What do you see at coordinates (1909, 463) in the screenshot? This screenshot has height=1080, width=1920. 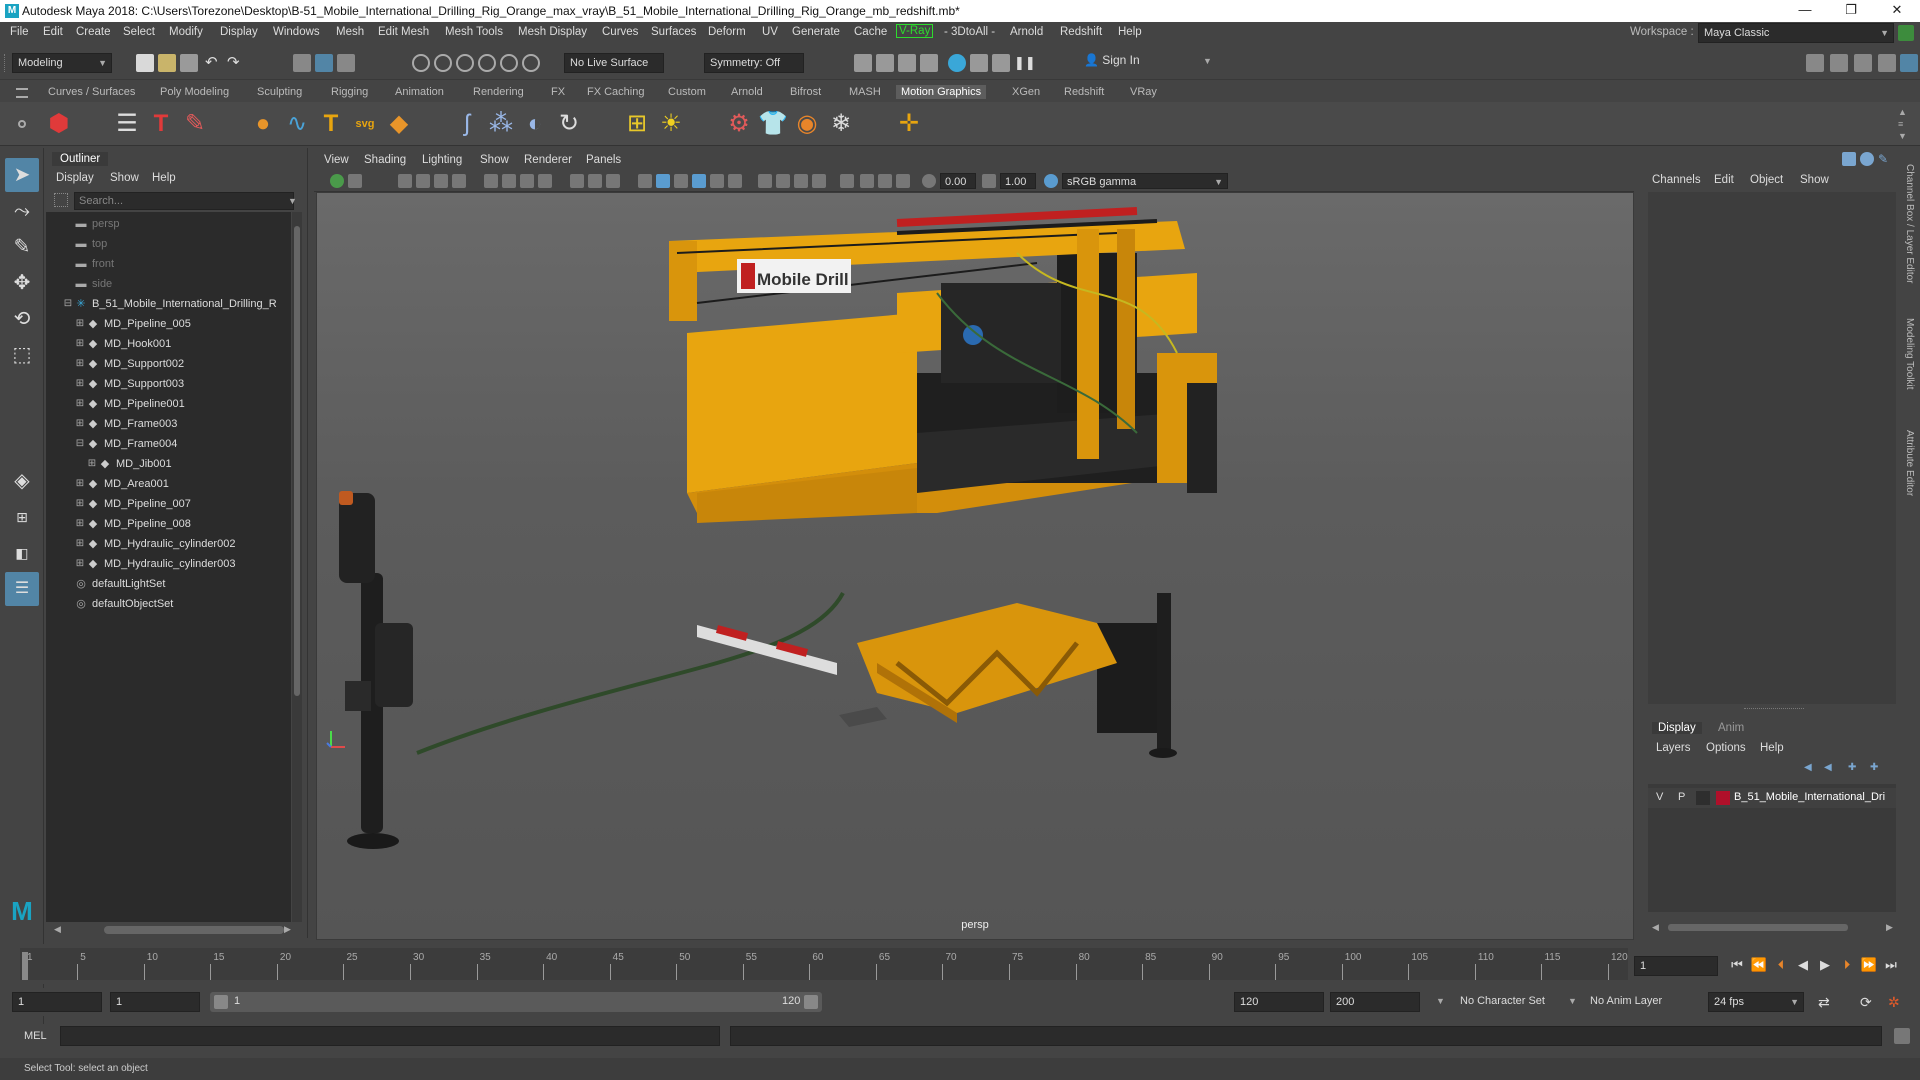 I see `side-tab-attribute-editor: Attribute Editor` at bounding box center [1909, 463].